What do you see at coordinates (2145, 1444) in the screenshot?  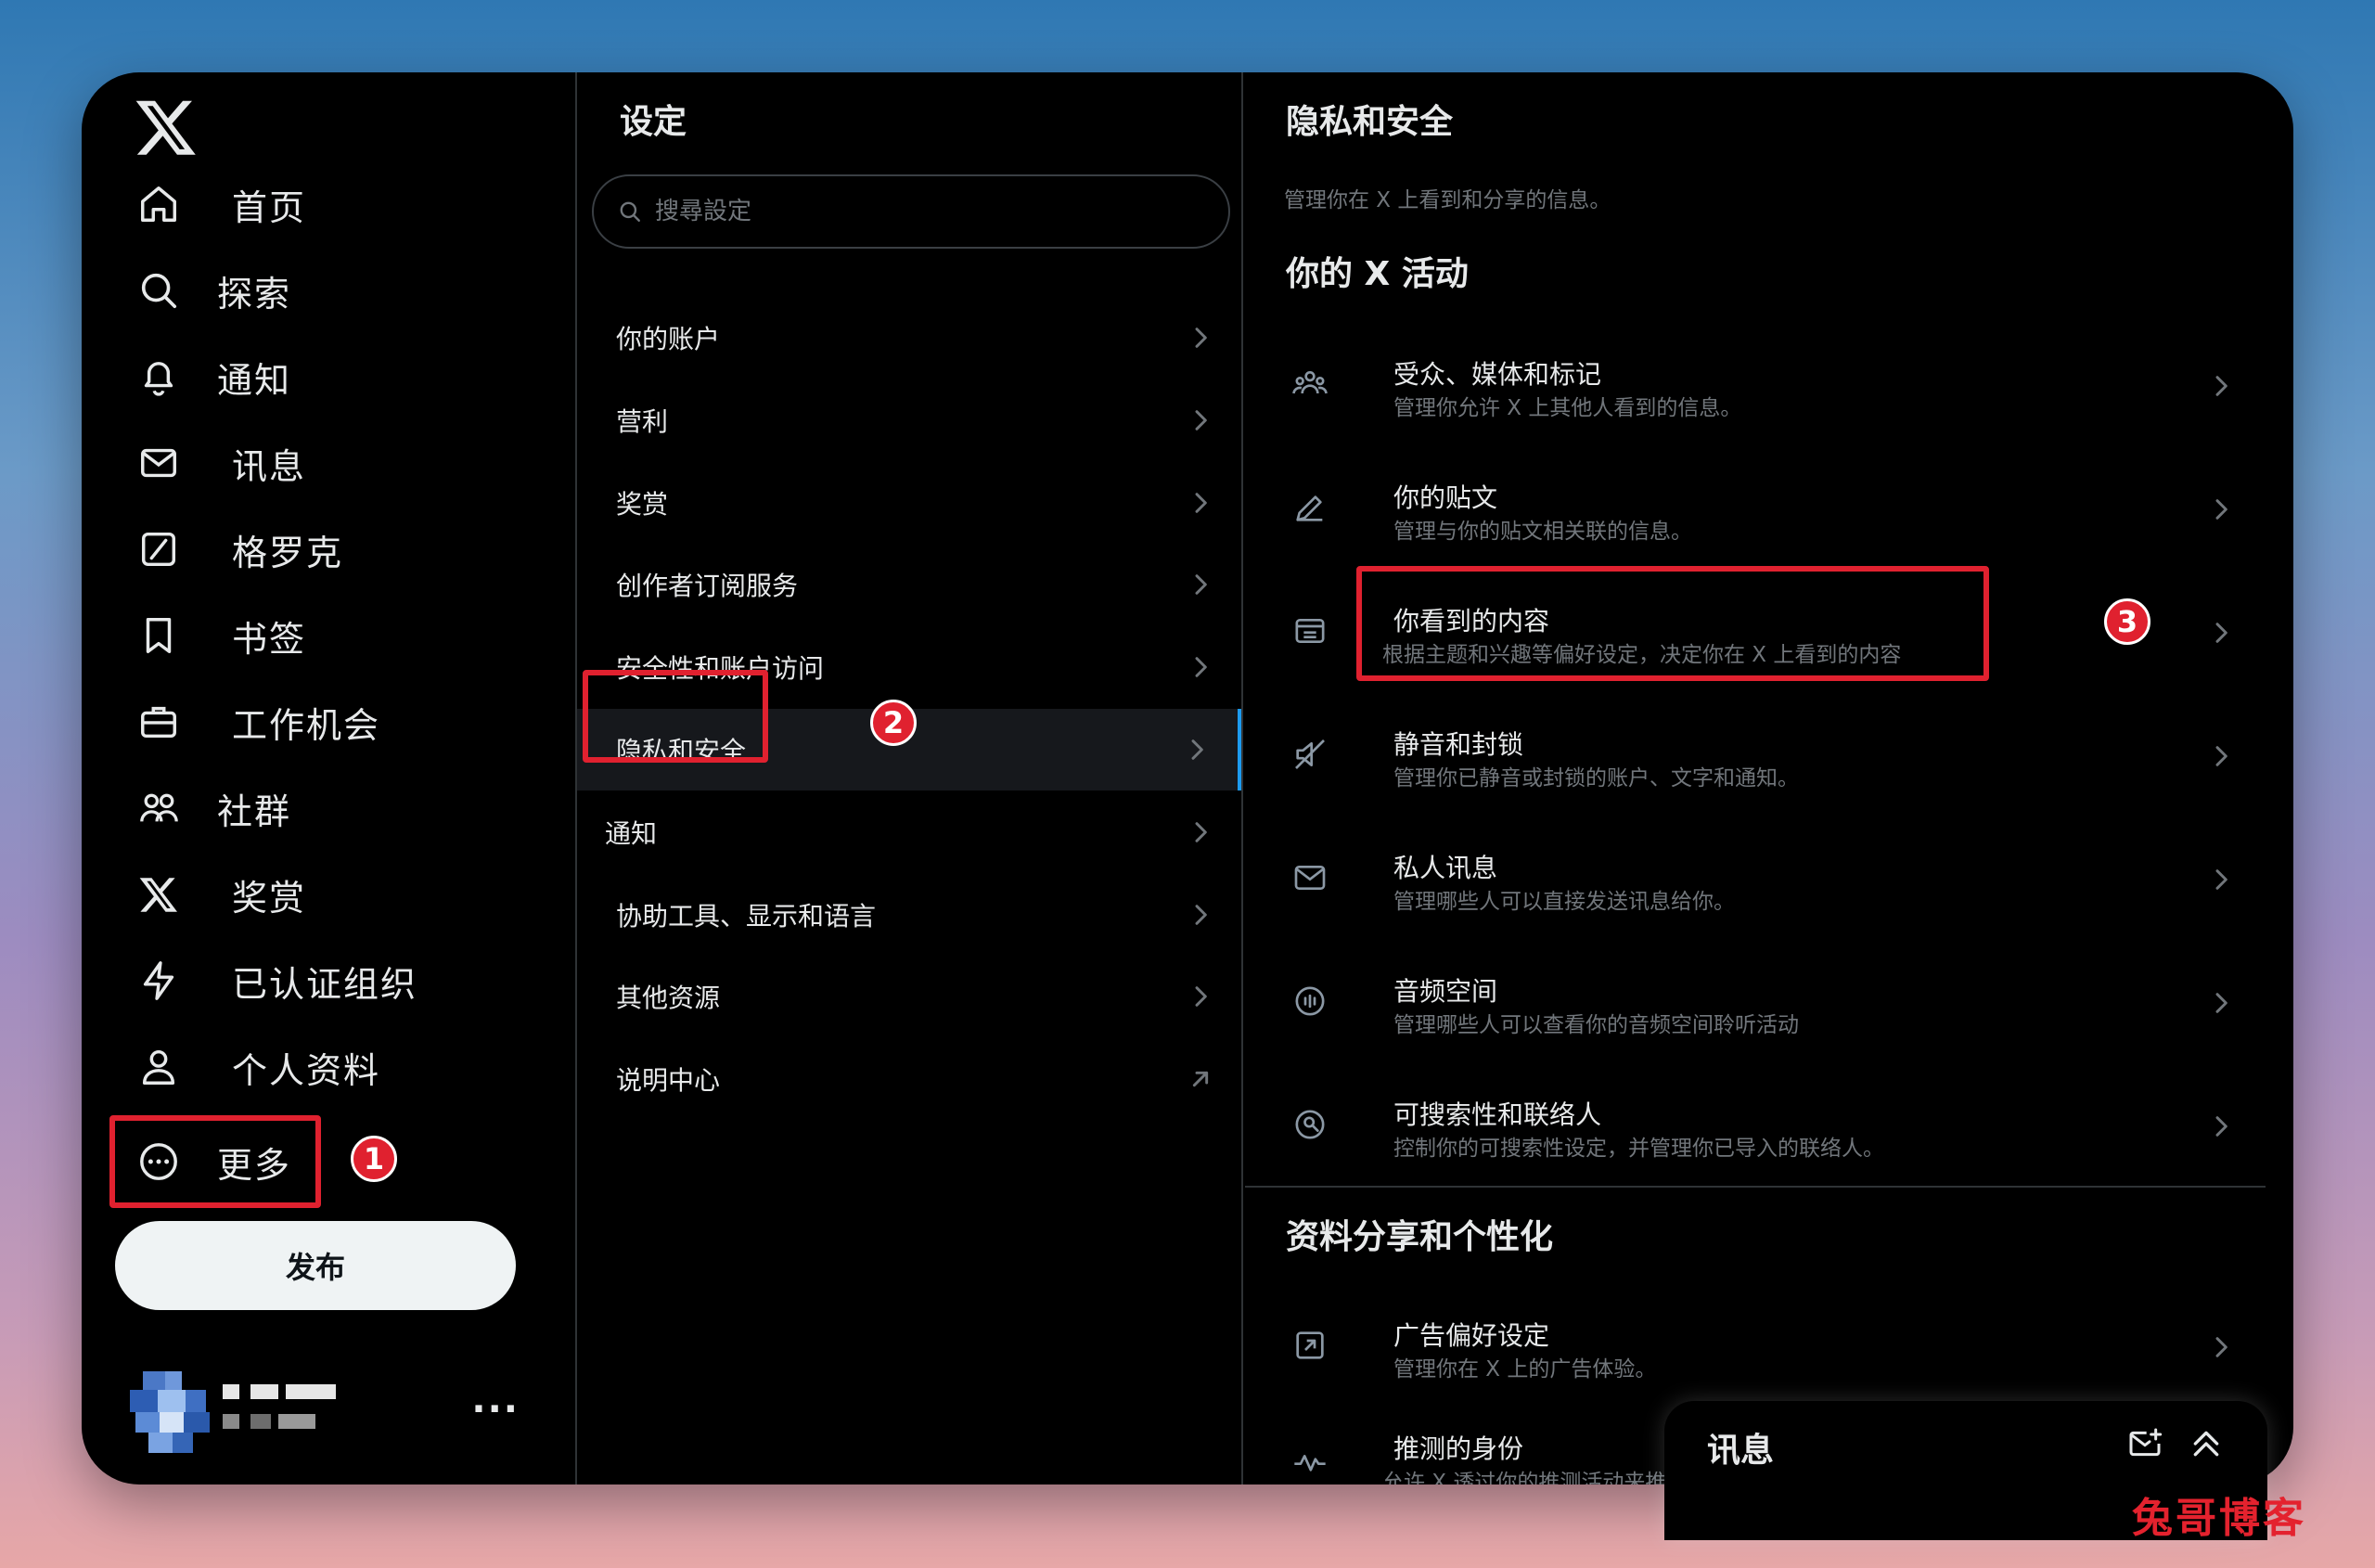 I see `new-message-icon` at bounding box center [2145, 1444].